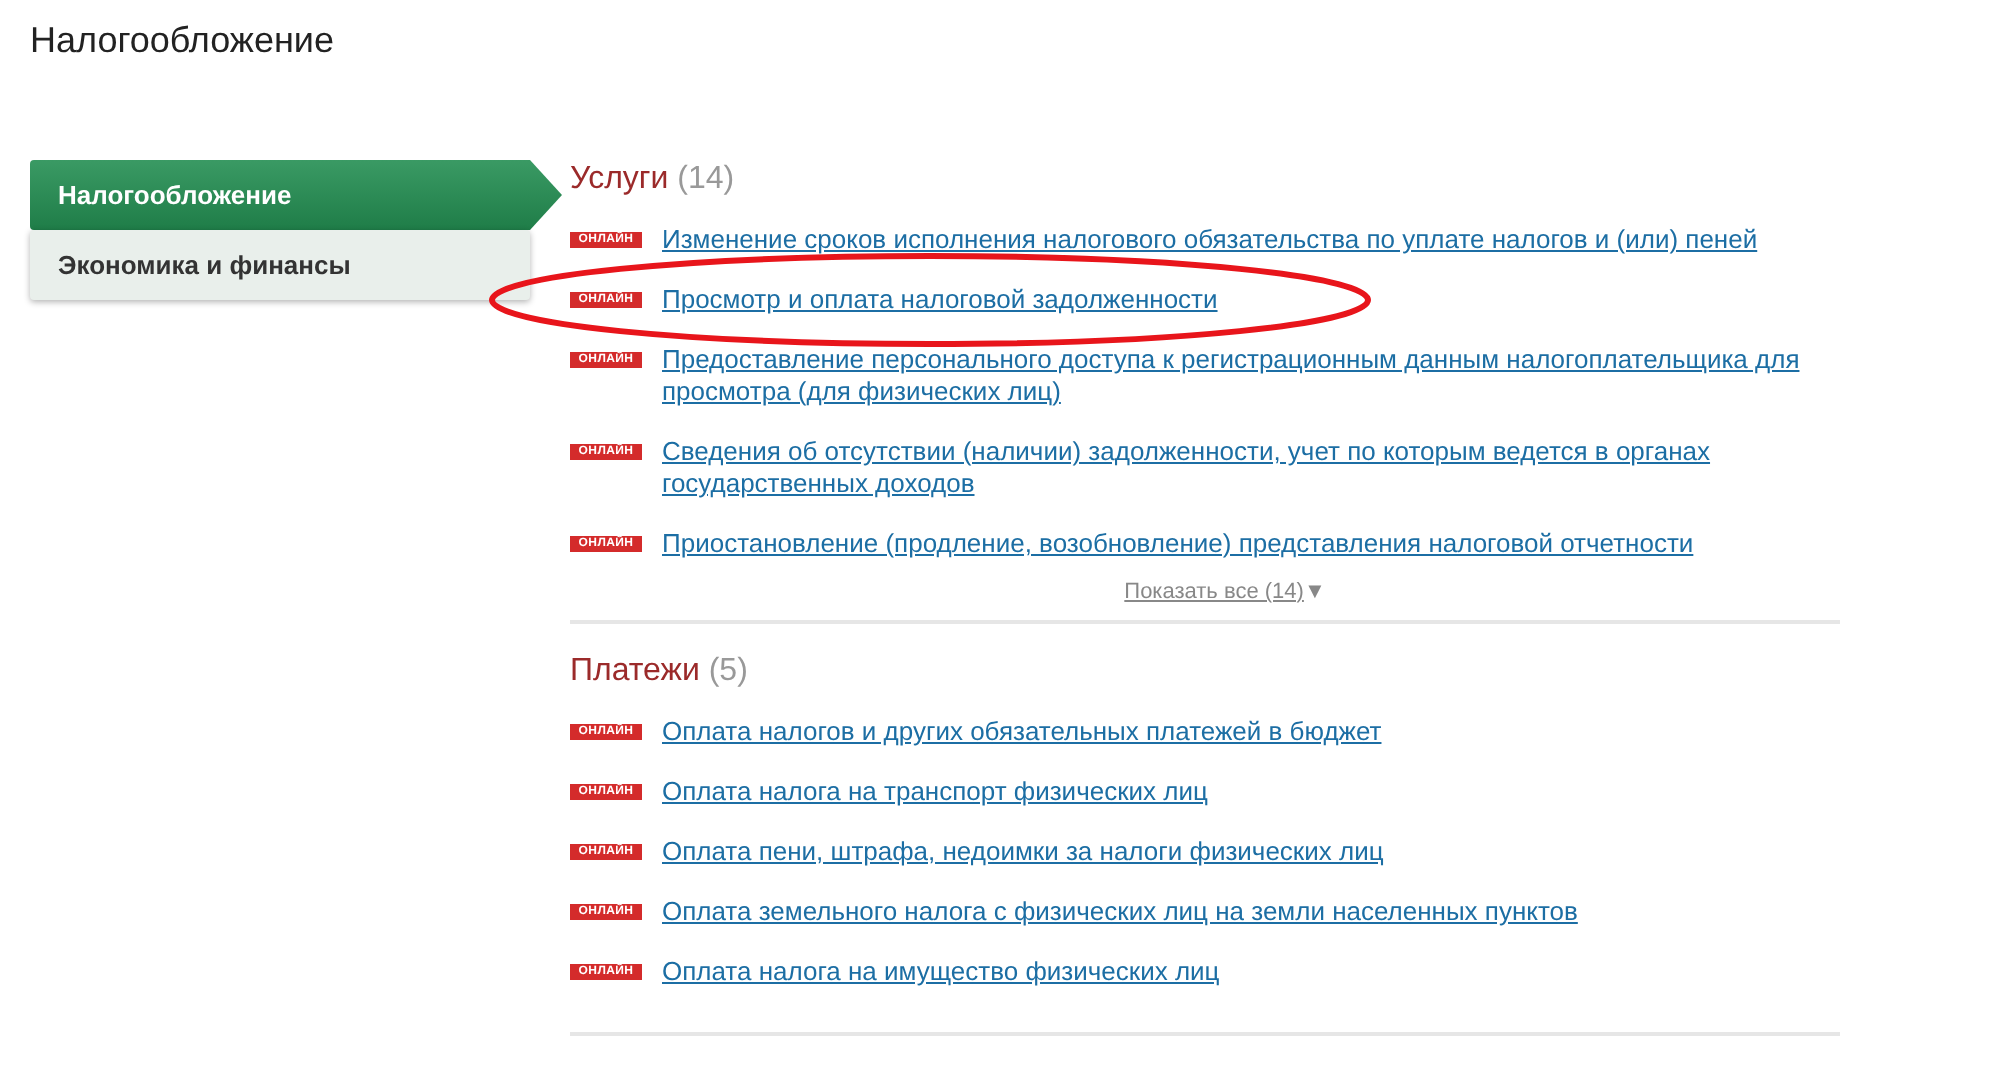 The height and width of the screenshot is (1068, 2000). What do you see at coordinates (728, 671) in the screenshot?
I see `section-count: (5)` at bounding box center [728, 671].